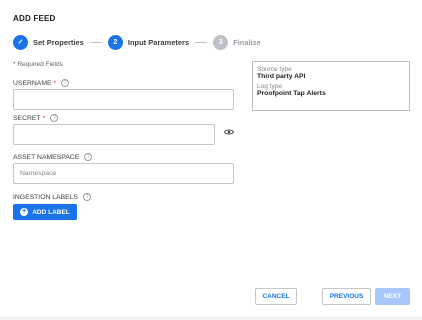  What do you see at coordinates (27, 118) in the screenshot?
I see `secret-label-text: SECRET` at bounding box center [27, 118].